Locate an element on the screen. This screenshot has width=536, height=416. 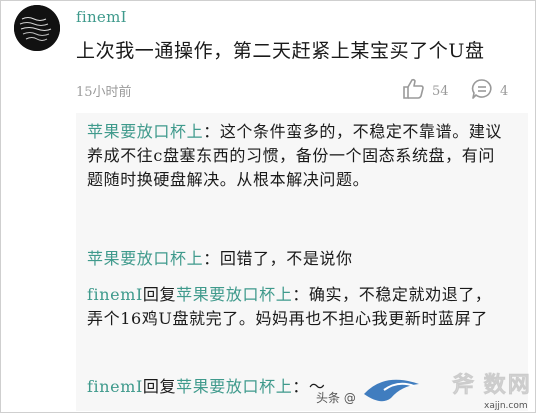
comment-bubble-icon is located at coordinates (482, 91).